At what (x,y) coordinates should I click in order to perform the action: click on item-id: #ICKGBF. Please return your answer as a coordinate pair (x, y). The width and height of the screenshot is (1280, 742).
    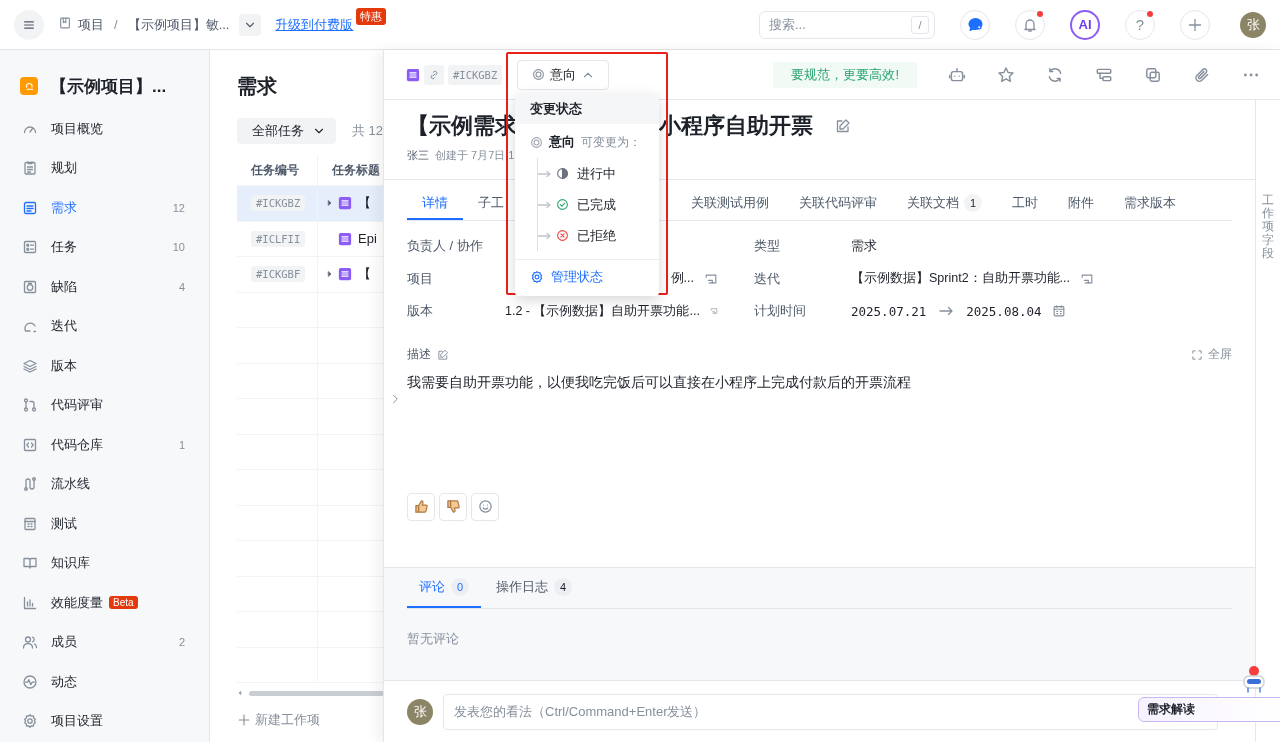
    Looking at the image, I should click on (278, 274).